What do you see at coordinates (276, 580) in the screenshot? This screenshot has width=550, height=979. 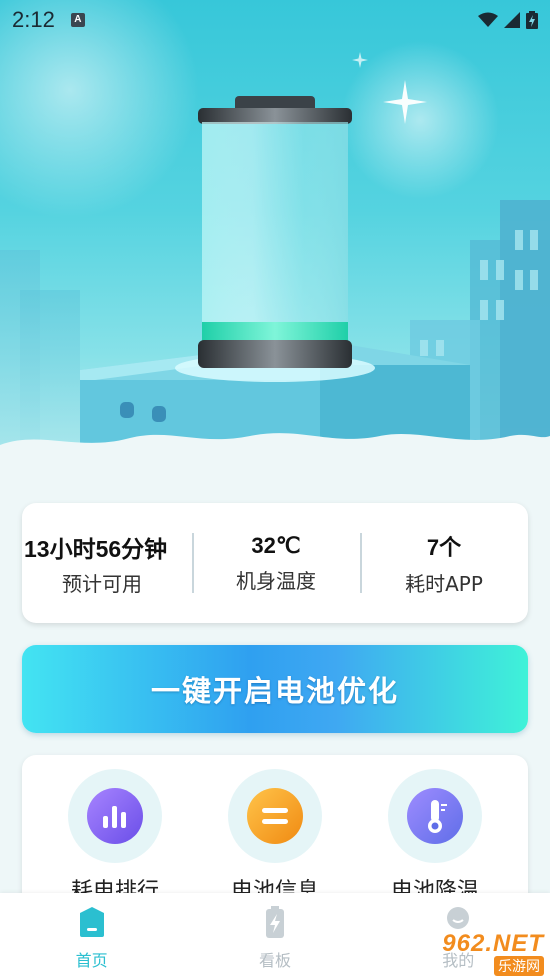 I see `temperature-label: 机身温度` at bounding box center [276, 580].